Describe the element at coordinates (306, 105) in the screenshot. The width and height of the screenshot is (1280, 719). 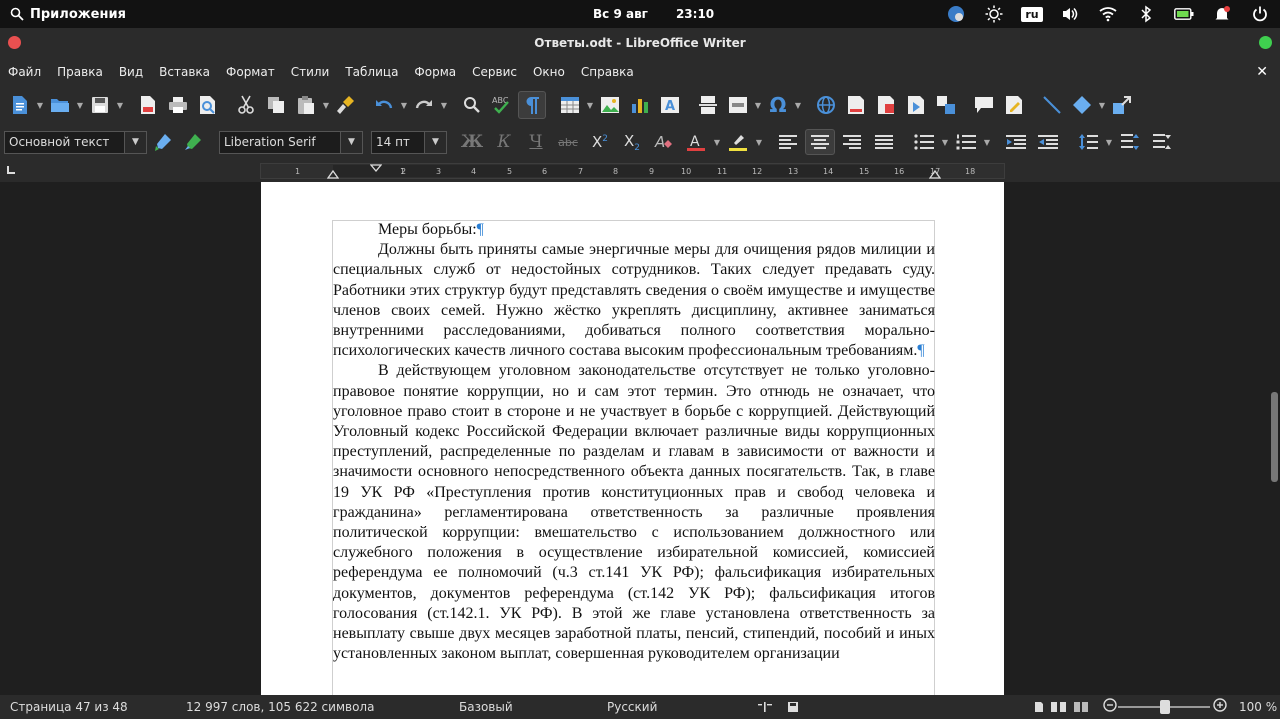
I see `paste-icon` at that location.